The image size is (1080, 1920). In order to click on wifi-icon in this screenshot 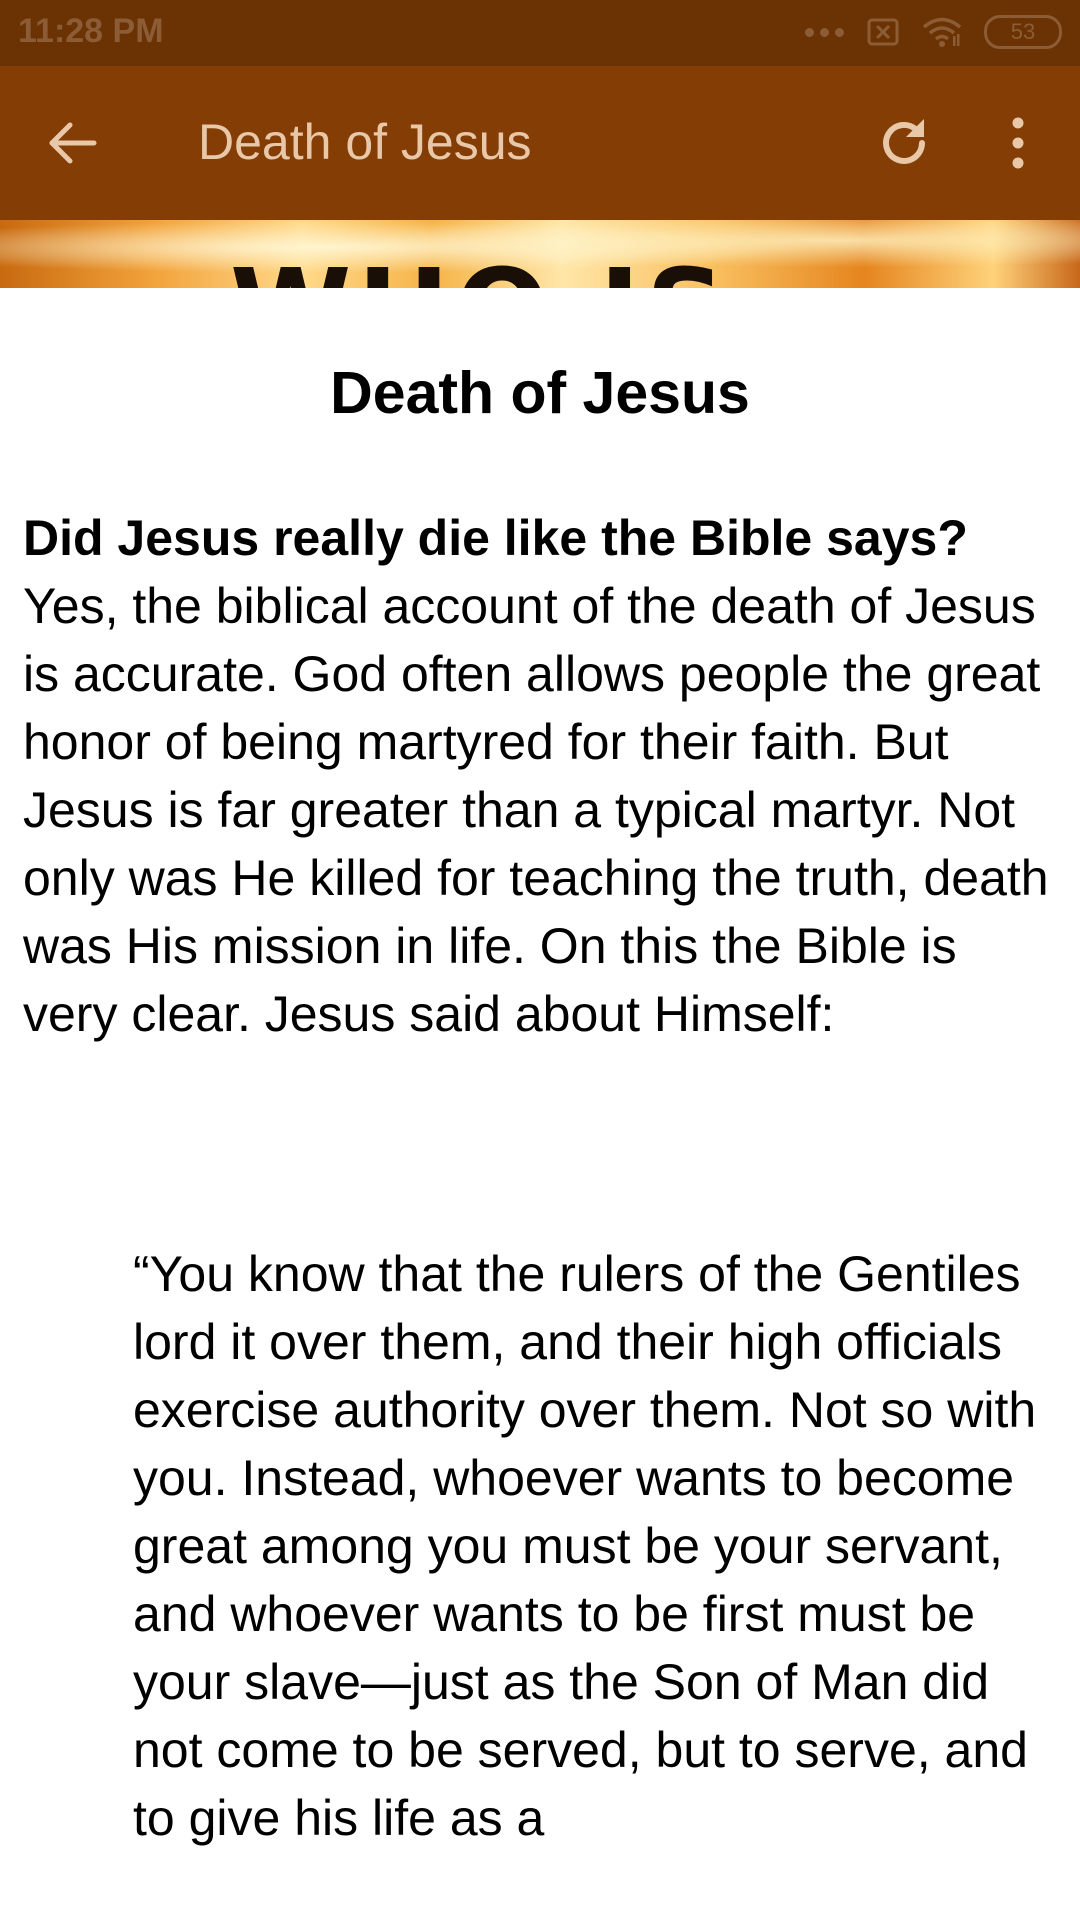, I will do `click(942, 32)`.